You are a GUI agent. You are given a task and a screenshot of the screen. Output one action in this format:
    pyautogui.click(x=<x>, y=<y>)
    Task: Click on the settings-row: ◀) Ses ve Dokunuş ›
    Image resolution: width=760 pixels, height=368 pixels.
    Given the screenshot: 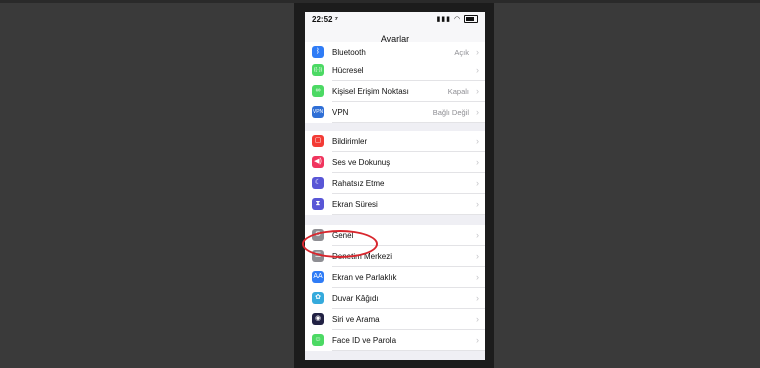 What is the action you would take?
    pyautogui.click(x=395, y=162)
    